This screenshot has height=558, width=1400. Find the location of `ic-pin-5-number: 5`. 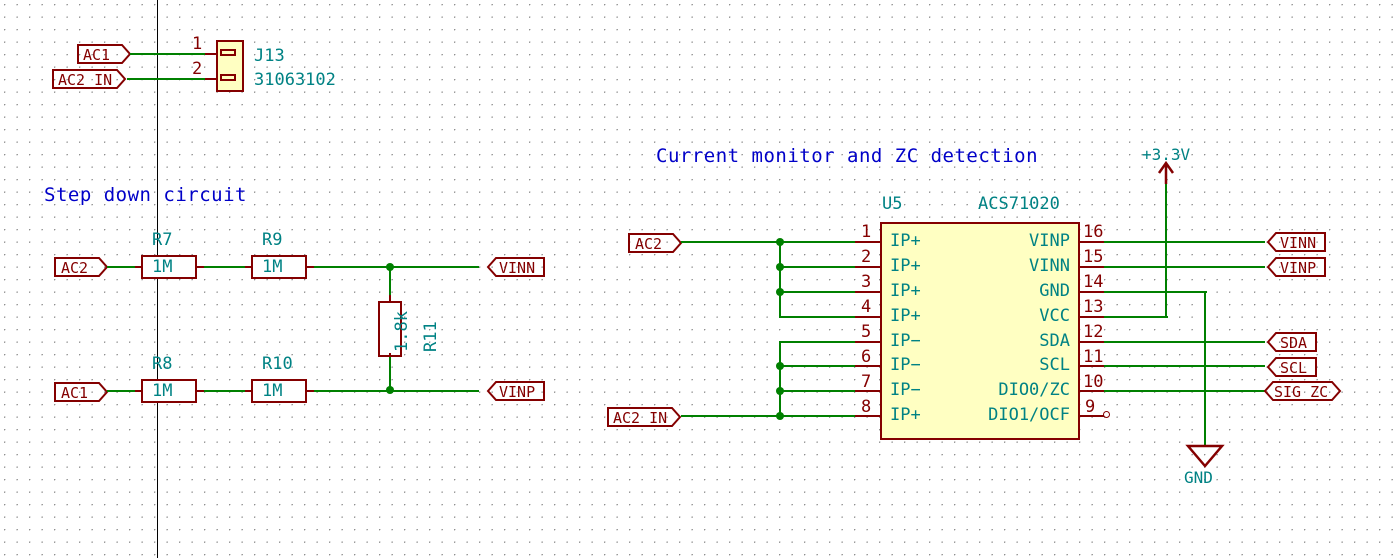

ic-pin-5-number: 5 is located at coordinates (866, 332).